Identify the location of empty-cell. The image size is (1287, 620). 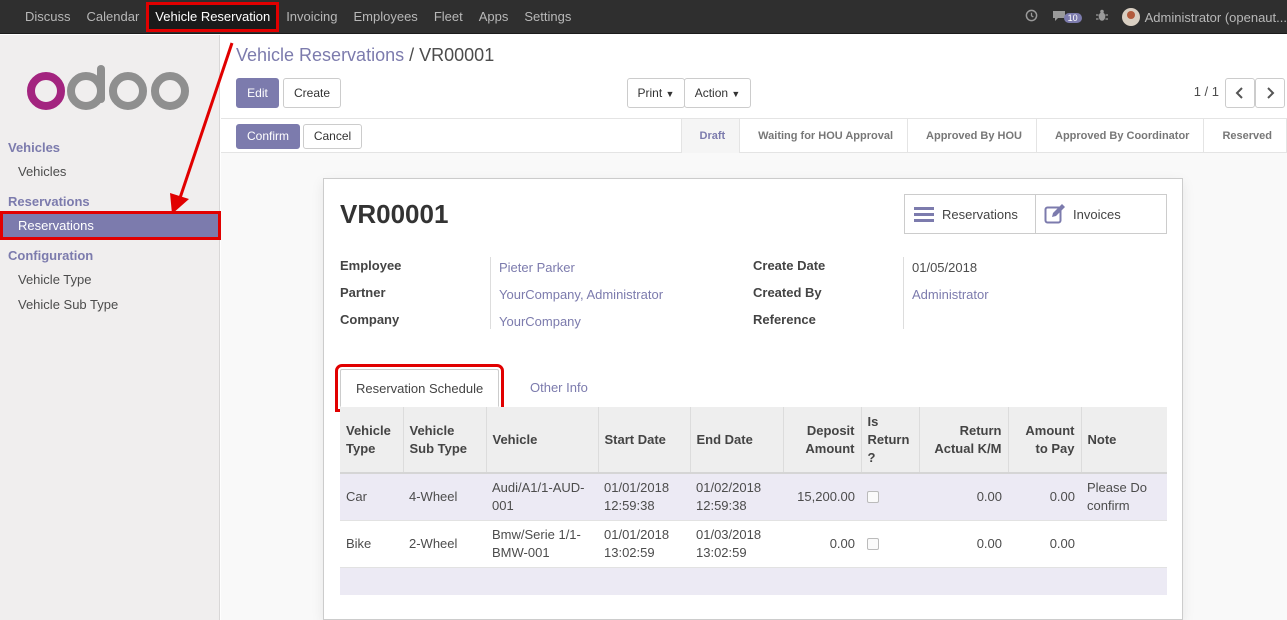
(753, 580).